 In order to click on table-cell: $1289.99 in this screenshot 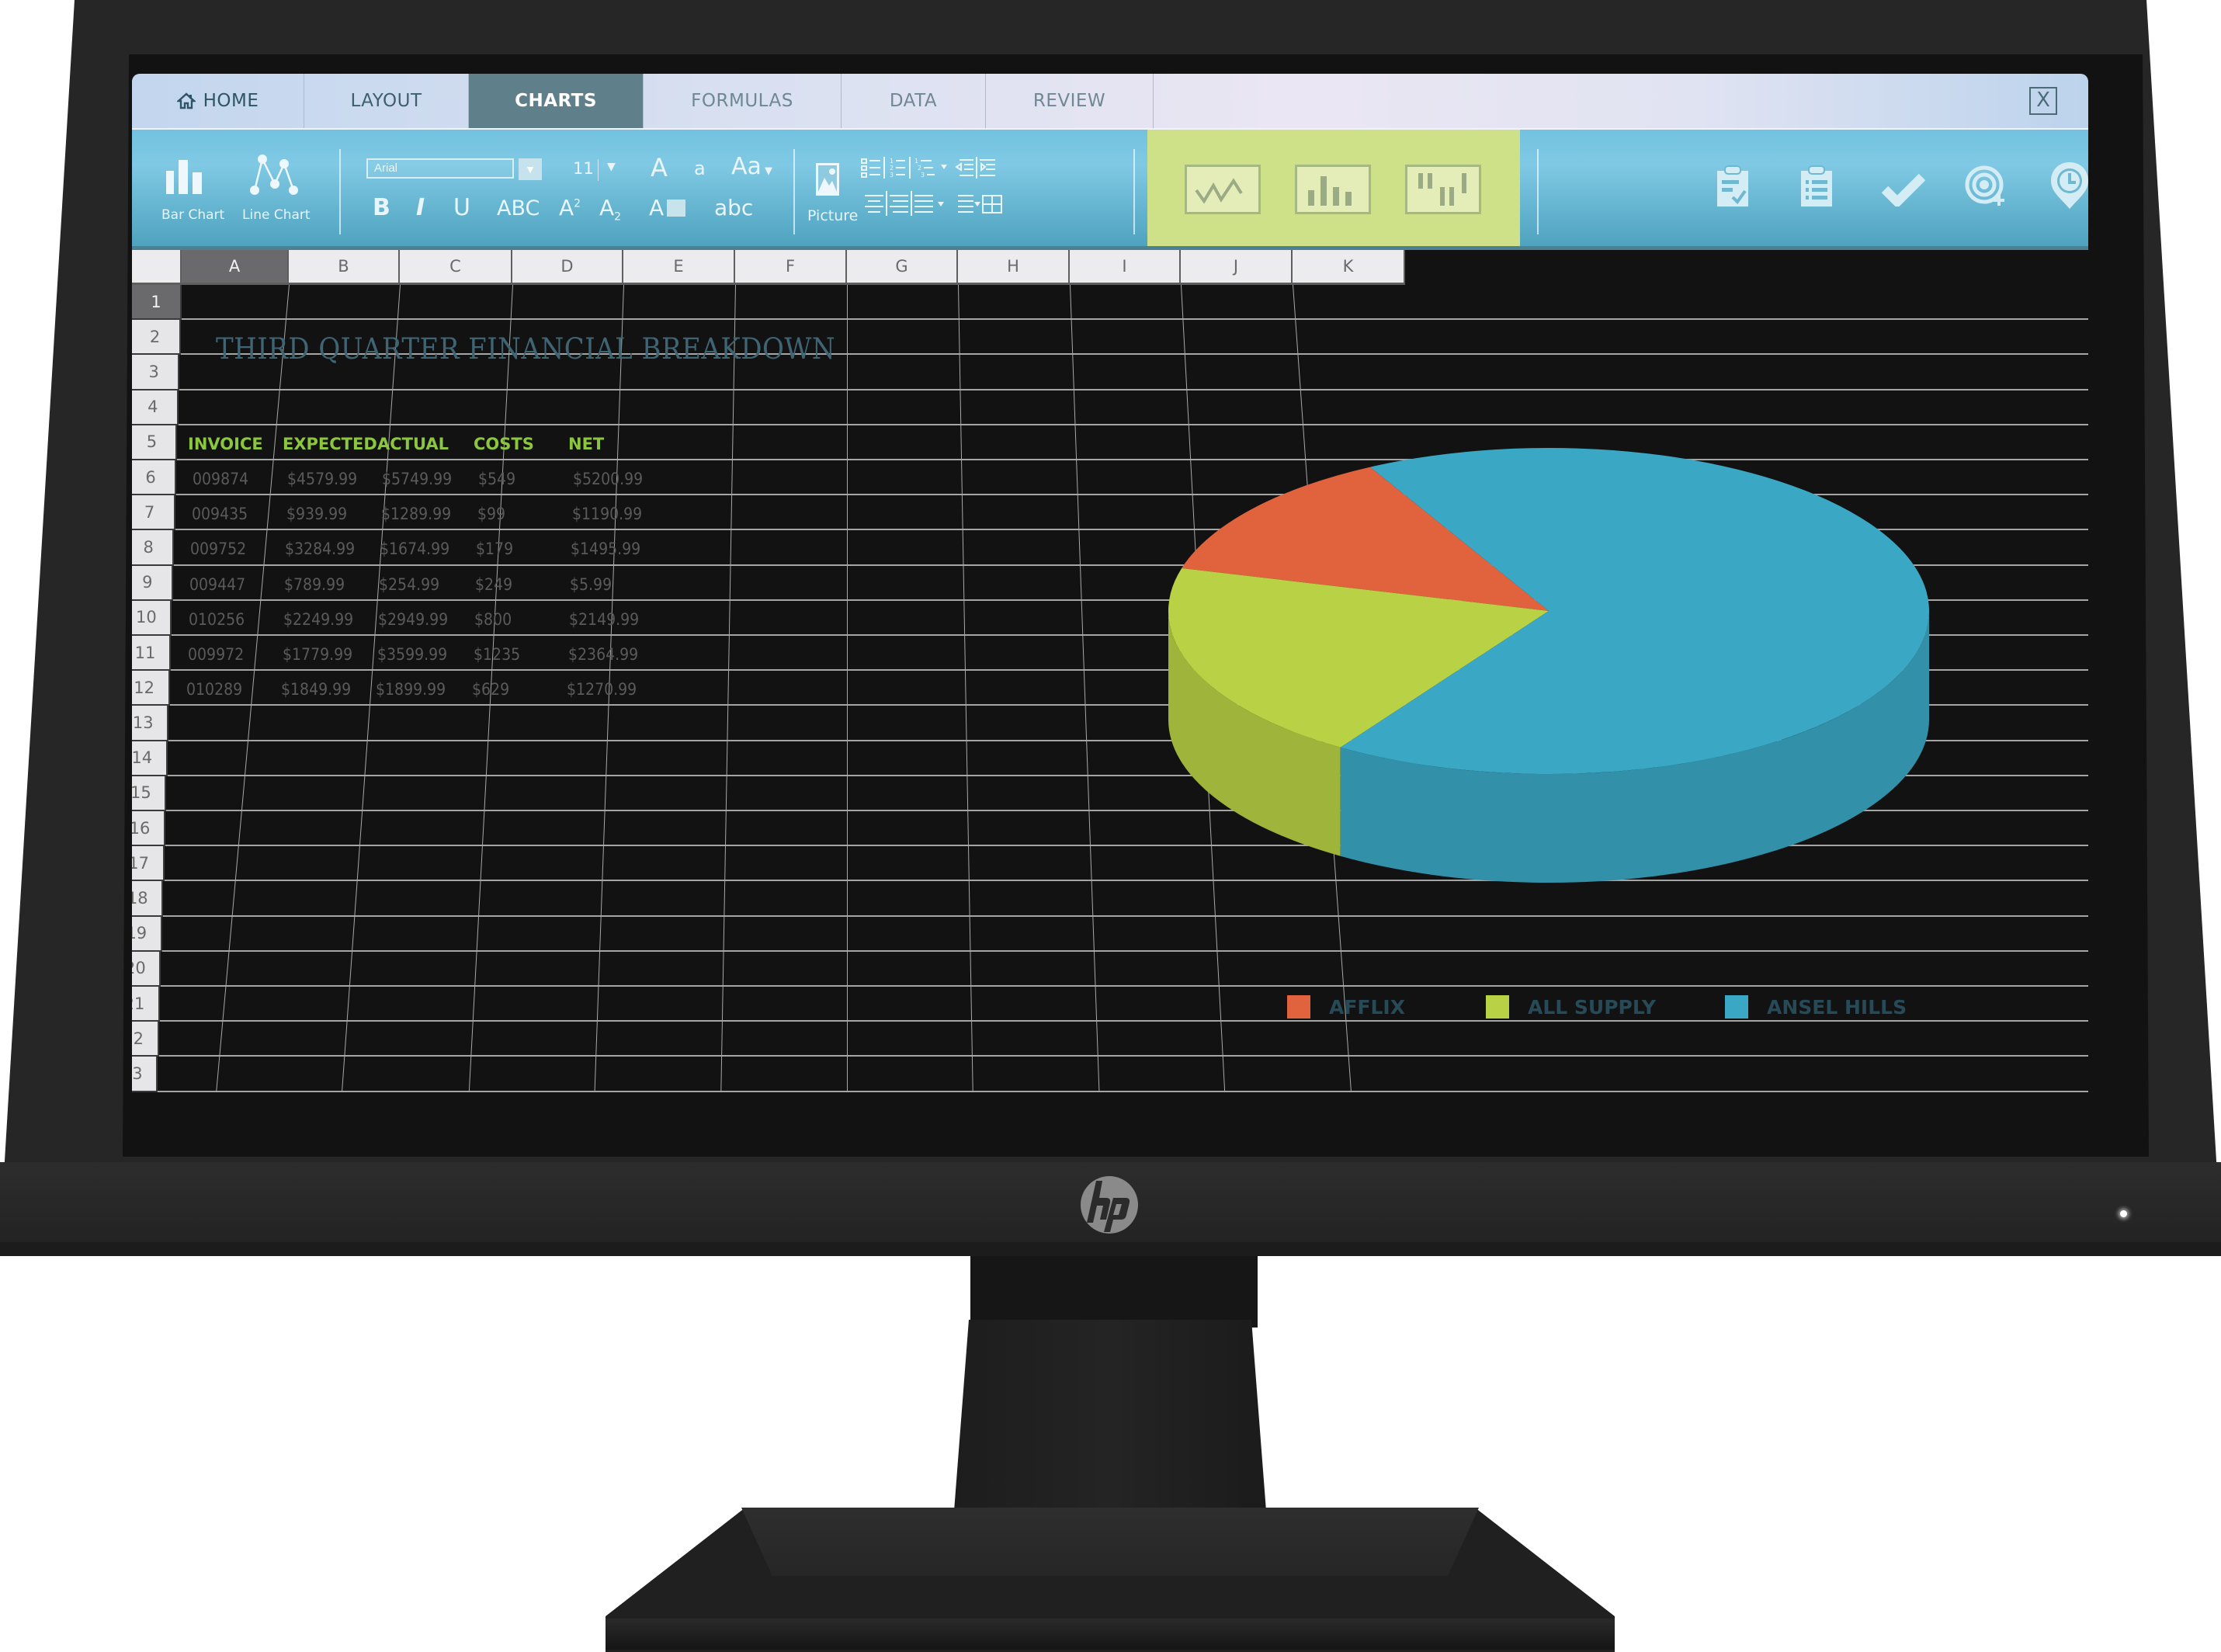, I will do `click(416, 514)`.